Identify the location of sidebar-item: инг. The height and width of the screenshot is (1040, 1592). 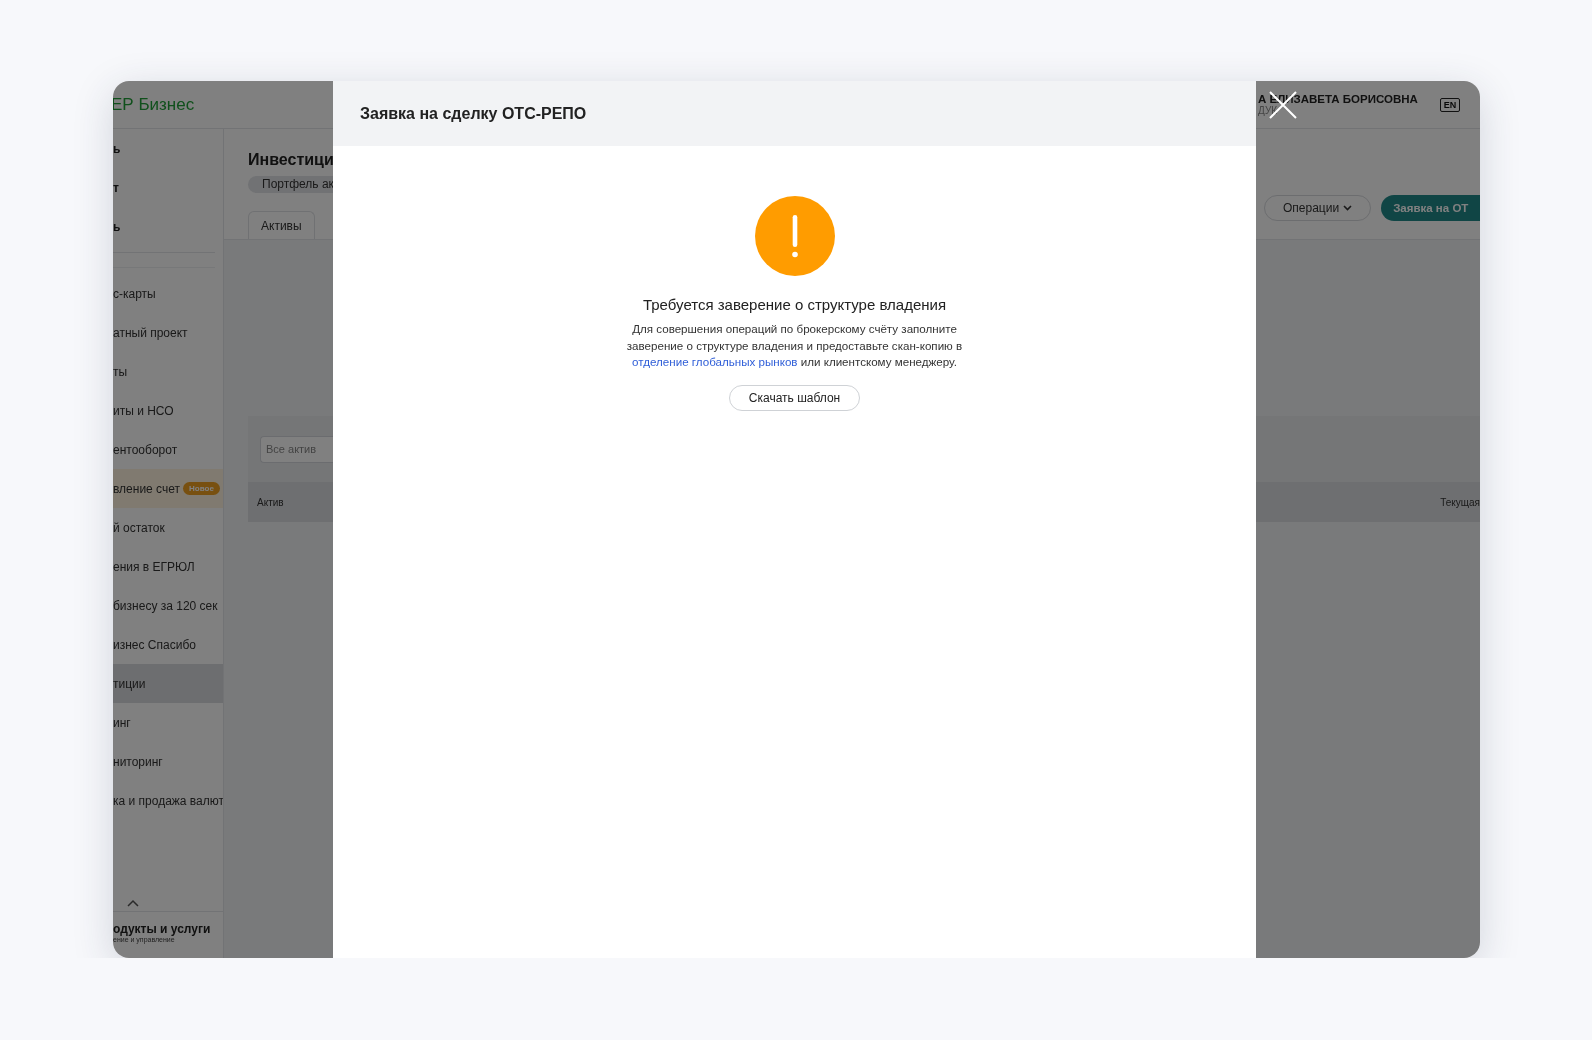
(168, 722).